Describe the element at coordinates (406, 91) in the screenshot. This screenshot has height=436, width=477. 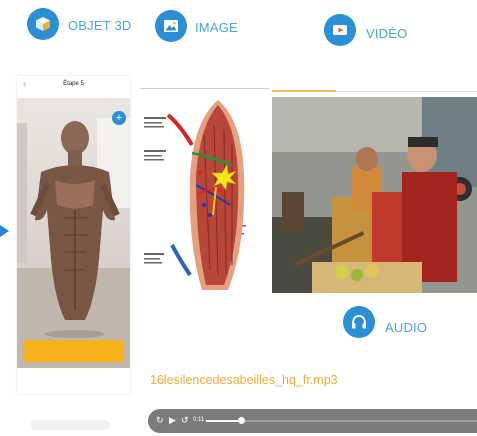
I see `video-panel-divider` at that location.